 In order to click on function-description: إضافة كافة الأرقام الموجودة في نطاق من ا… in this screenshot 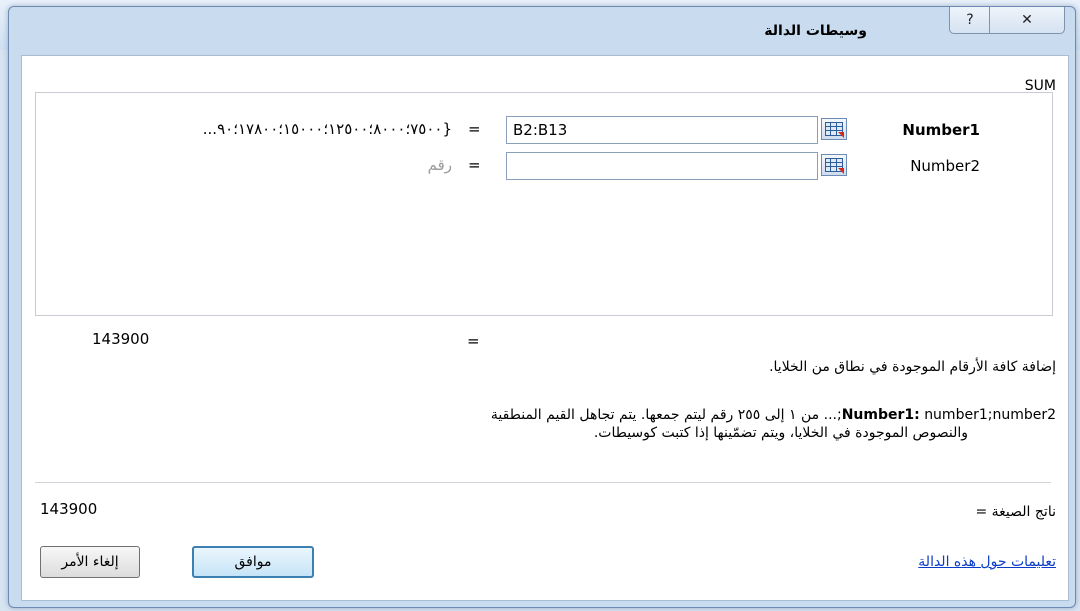, I will do `click(912, 367)`.